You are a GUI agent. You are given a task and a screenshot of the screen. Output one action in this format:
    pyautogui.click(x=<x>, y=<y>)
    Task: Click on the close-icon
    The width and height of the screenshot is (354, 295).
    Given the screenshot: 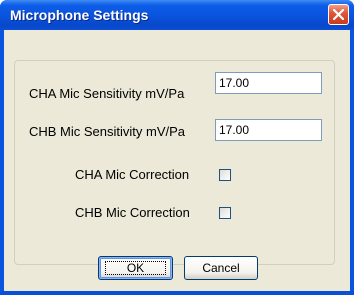 What is the action you would take?
    pyautogui.click(x=338, y=14)
    